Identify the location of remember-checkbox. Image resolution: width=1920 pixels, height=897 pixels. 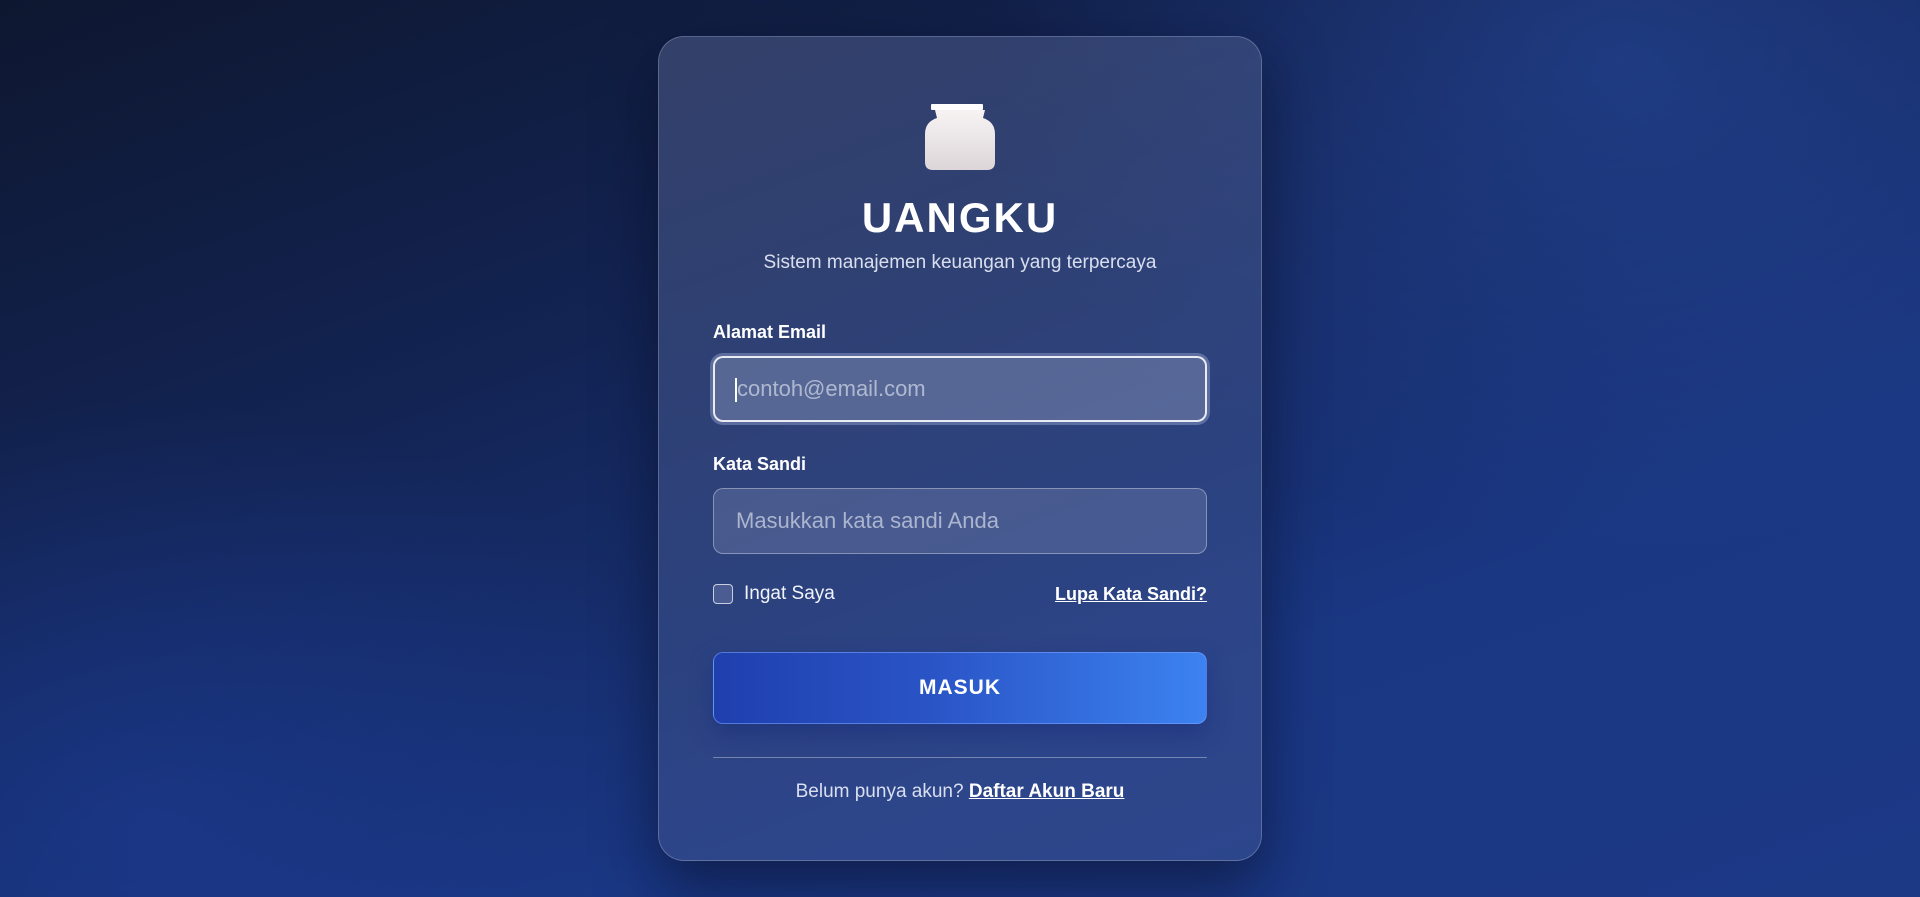
(723, 594).